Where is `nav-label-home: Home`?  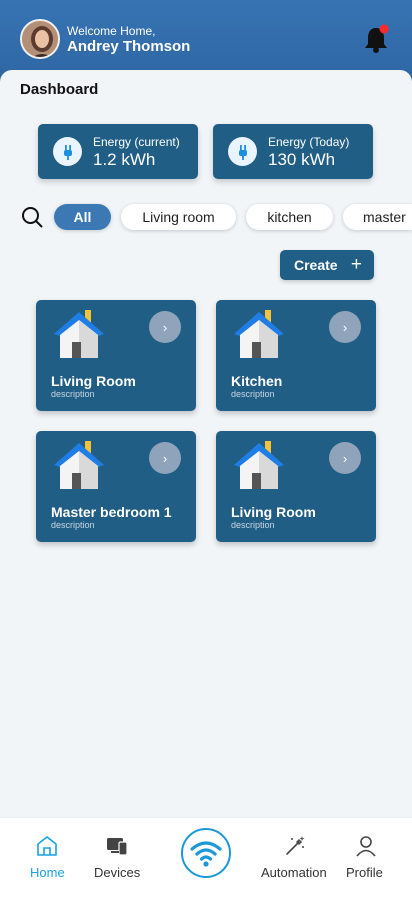 nav-label-home: Home is located at coordinates (47, 872).